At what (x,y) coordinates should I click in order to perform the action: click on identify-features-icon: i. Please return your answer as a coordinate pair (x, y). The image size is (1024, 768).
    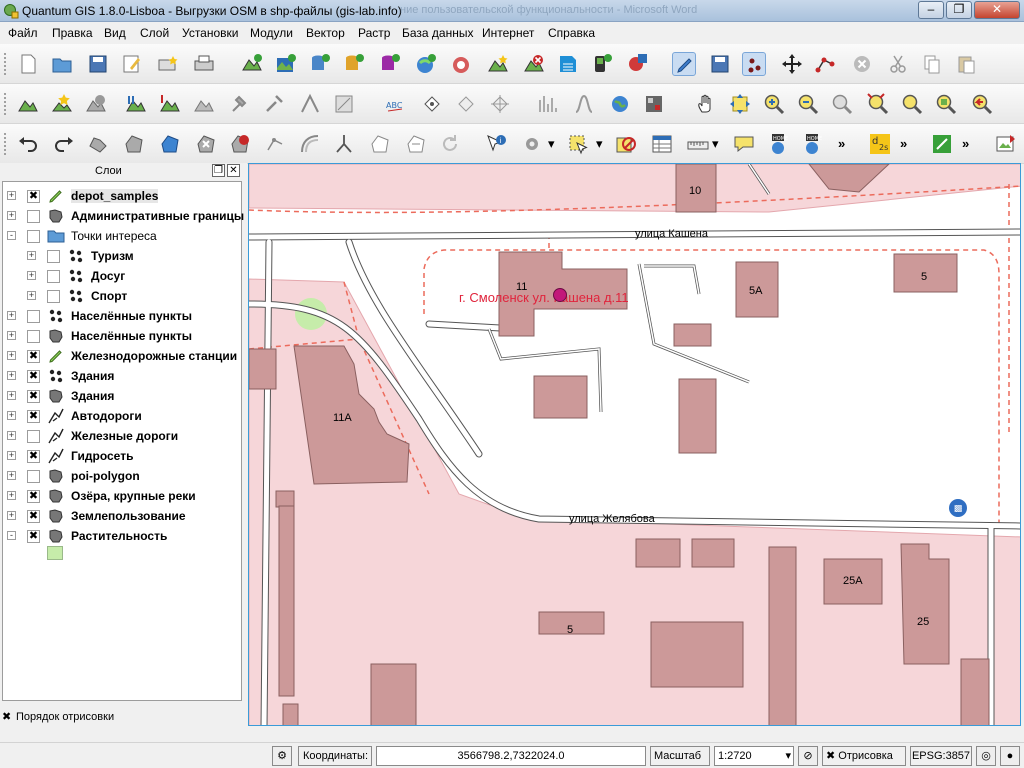
    Looking at the image, I should click on (496, 144).